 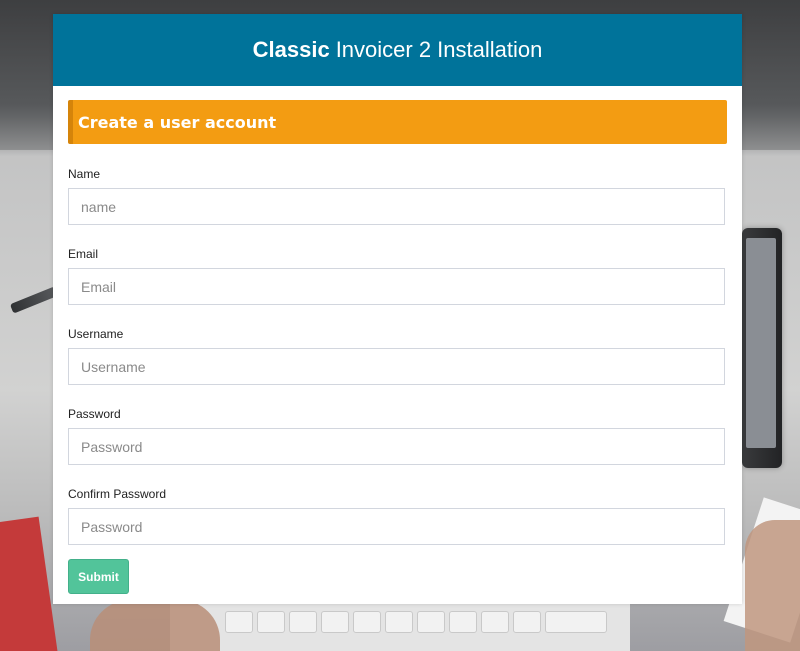 I want to click on installation-header: Classic Invoicer 2 Installation, so click(x=397, y=50).